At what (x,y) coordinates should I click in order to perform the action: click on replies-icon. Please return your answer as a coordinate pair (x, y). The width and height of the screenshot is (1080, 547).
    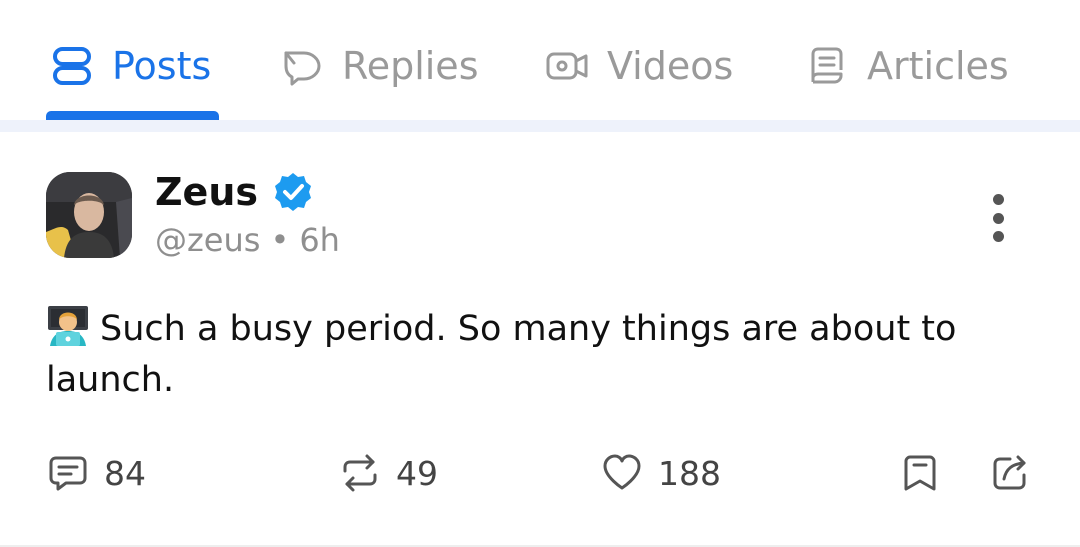
    Looking at the image, I should click on (302, 68).